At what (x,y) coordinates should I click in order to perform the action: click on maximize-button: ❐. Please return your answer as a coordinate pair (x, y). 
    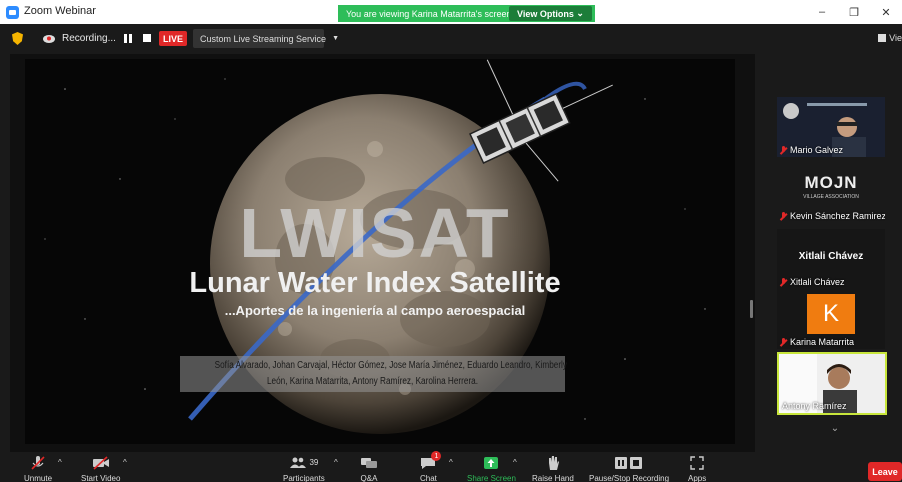
    Looking at the image, I should click on (854, 12).